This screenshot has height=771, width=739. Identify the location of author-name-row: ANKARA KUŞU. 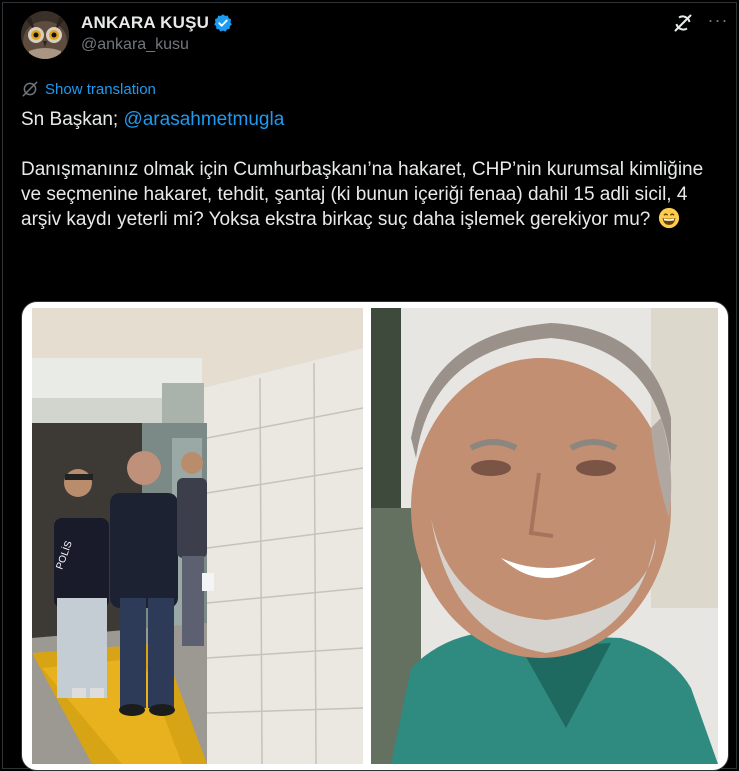
(157, 23).